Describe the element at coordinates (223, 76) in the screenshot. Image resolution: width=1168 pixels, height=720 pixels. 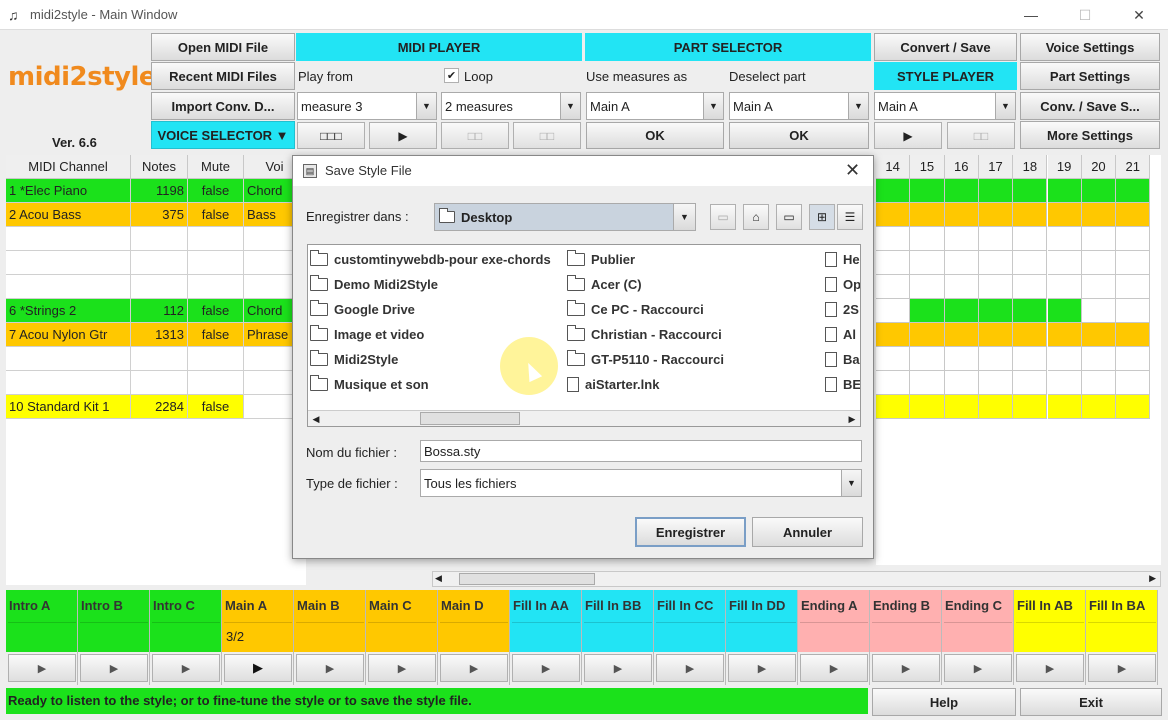
I see `recent-midi-files-button: Recent MIDI Files` at that location.